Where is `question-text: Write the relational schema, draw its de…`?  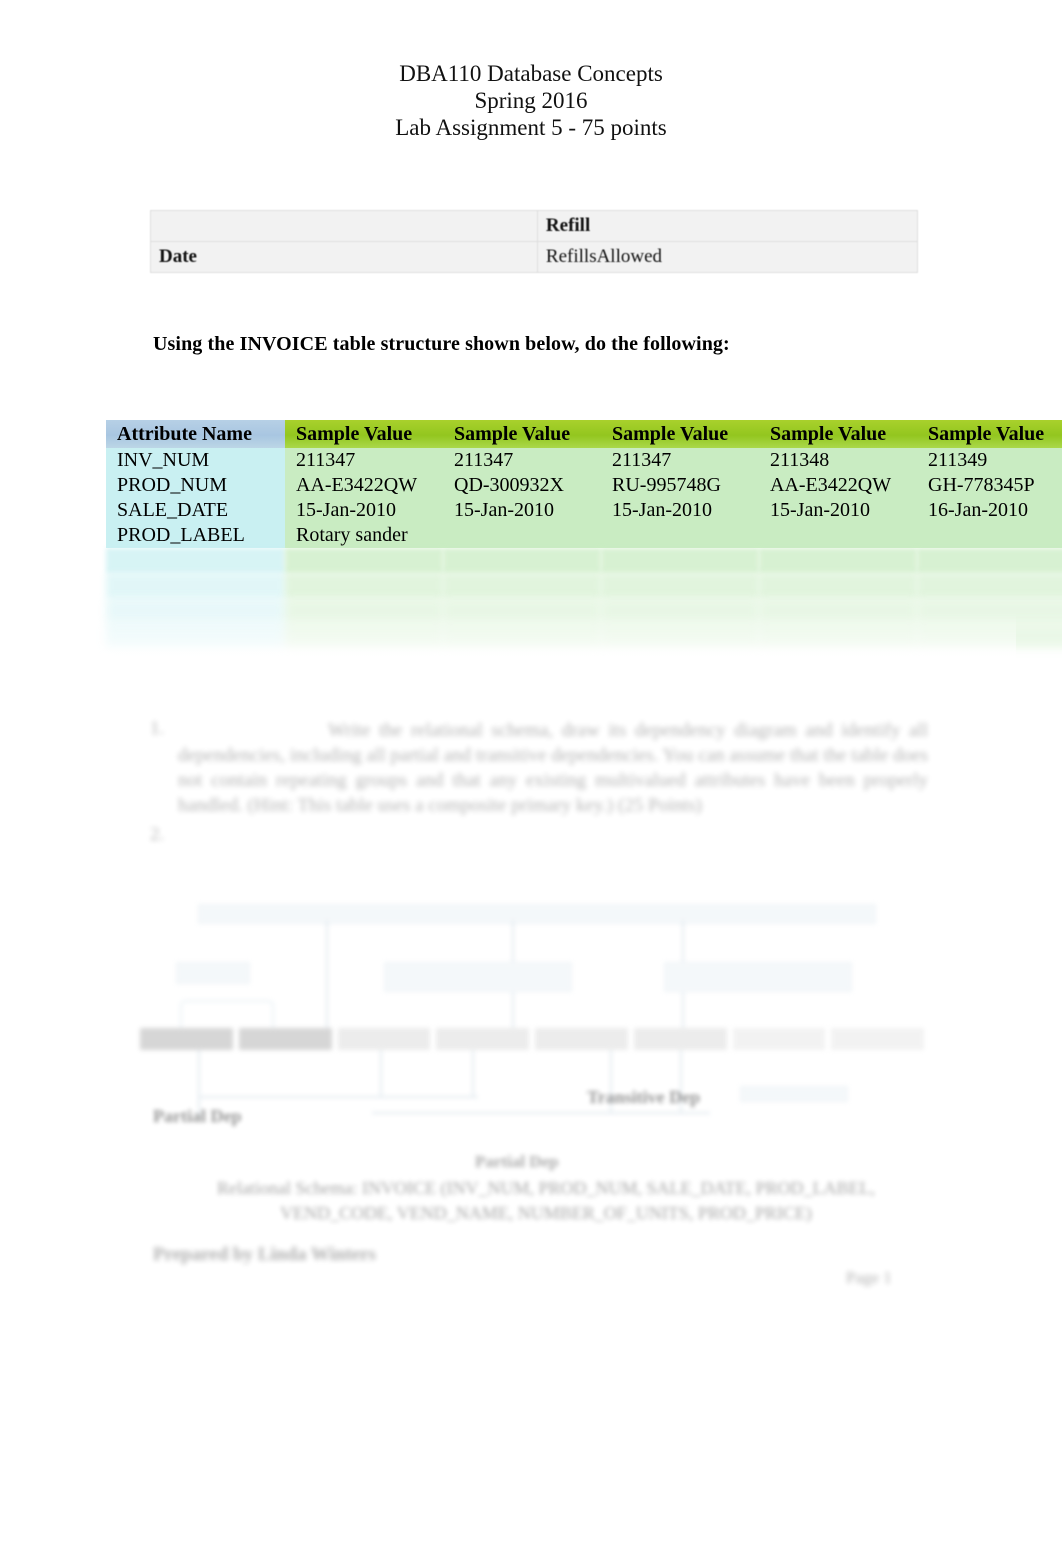
question-text: Write the relational schema, draw its de… is located at coordinates (553, 768).